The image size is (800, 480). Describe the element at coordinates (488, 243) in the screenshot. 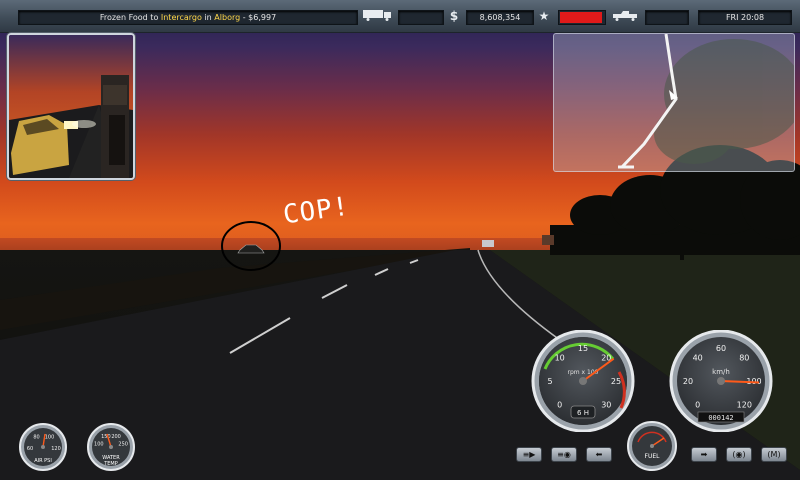

I see `distant-vehicle` at that location.